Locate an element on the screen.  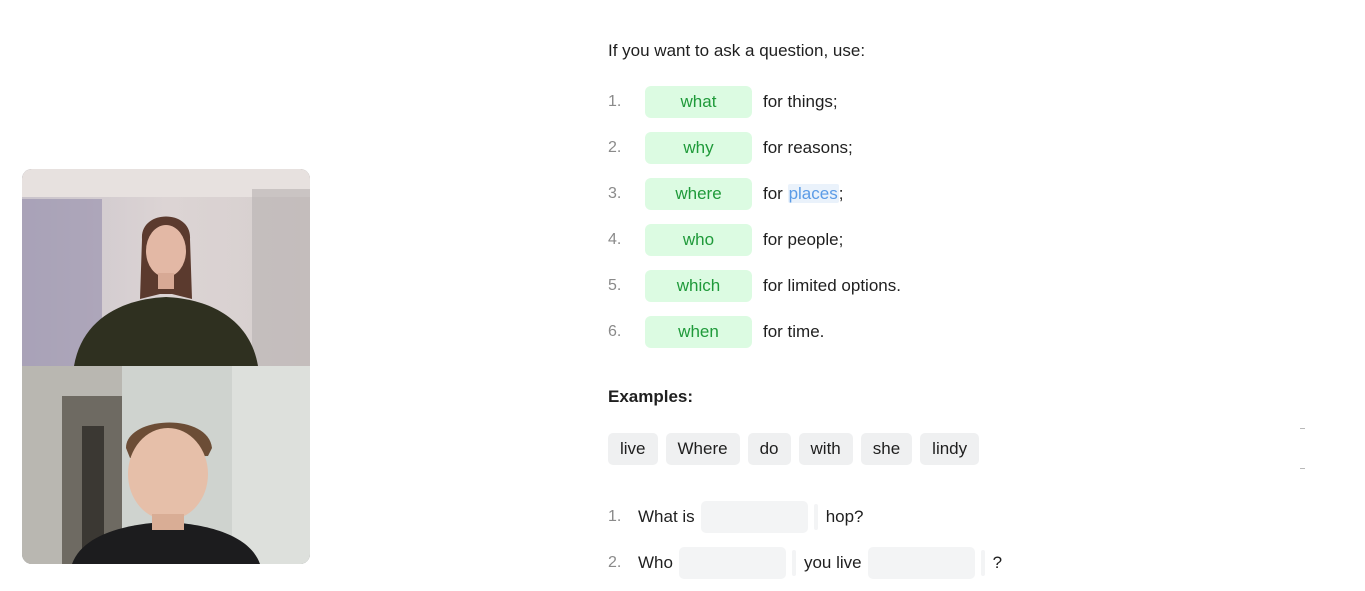
word-chip-do: do is located at coordinates (769, 449).